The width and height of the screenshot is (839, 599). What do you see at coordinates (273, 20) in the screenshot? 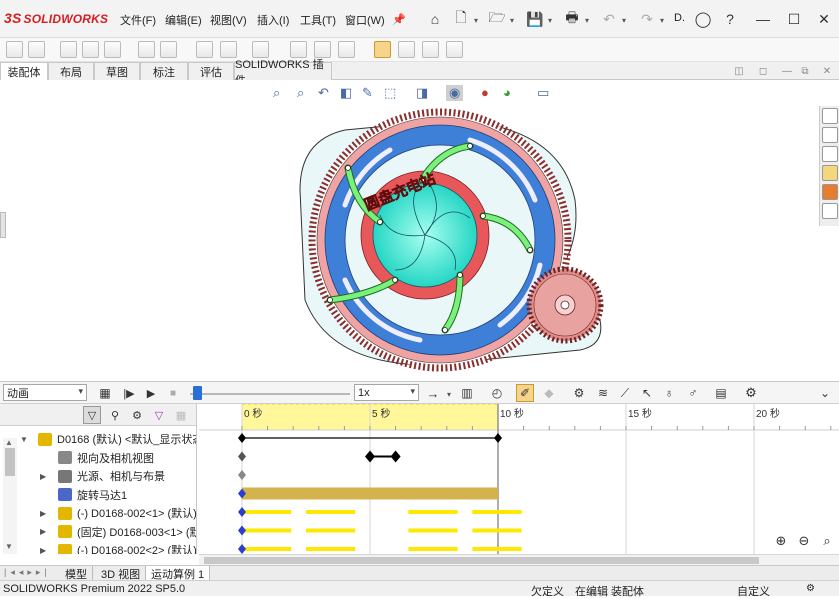
I see `menu-insert: 插入(I)` at bounding box center [273, 20].